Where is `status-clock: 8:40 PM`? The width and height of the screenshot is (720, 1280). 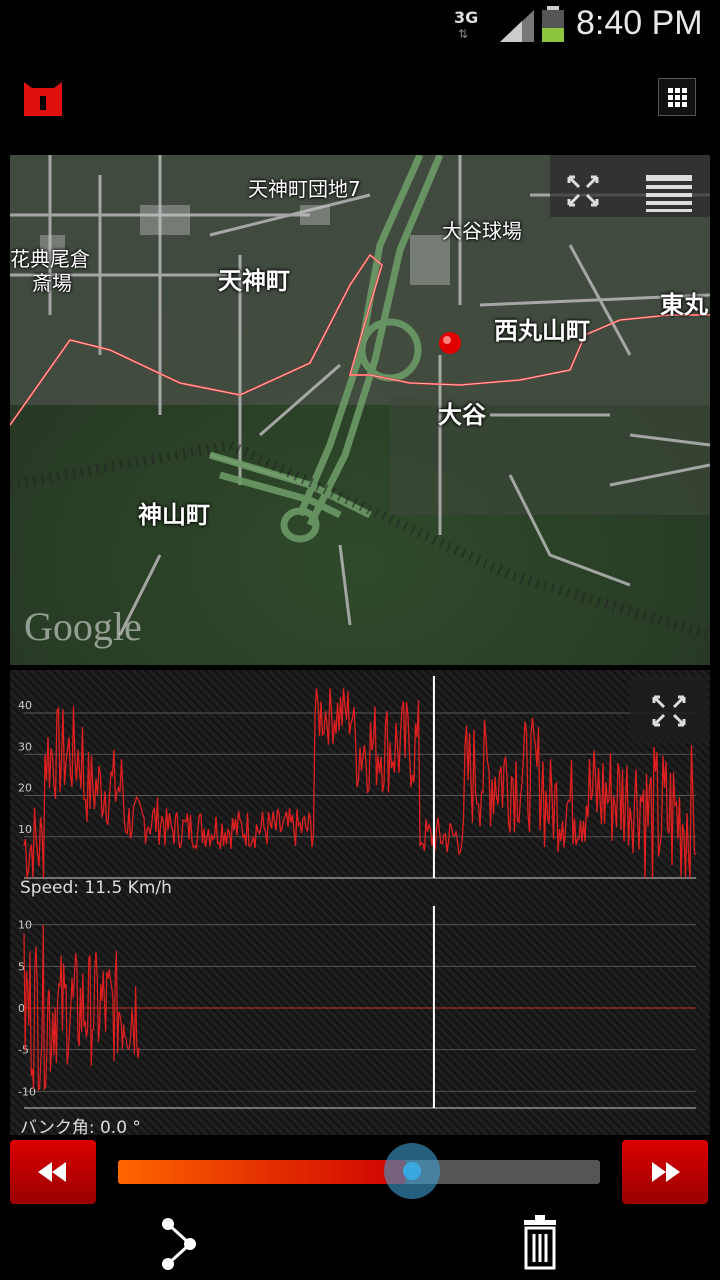
status-clock: 8:40 PM is located at coordinates (639, 23).